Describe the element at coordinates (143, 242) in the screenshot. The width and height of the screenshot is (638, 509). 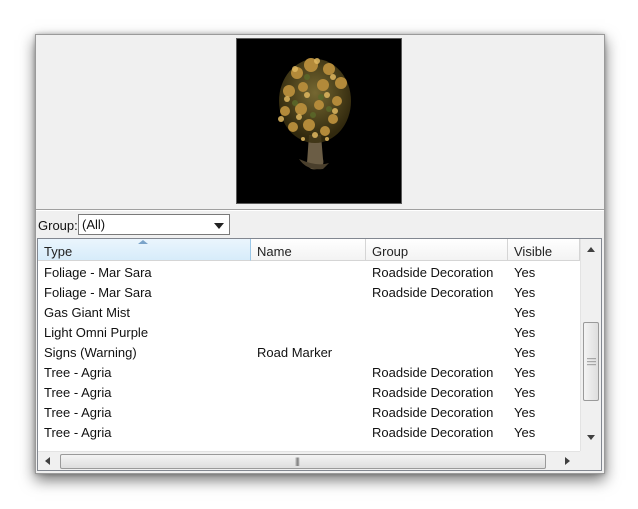
I see `sort-ascending-icon` at that location.